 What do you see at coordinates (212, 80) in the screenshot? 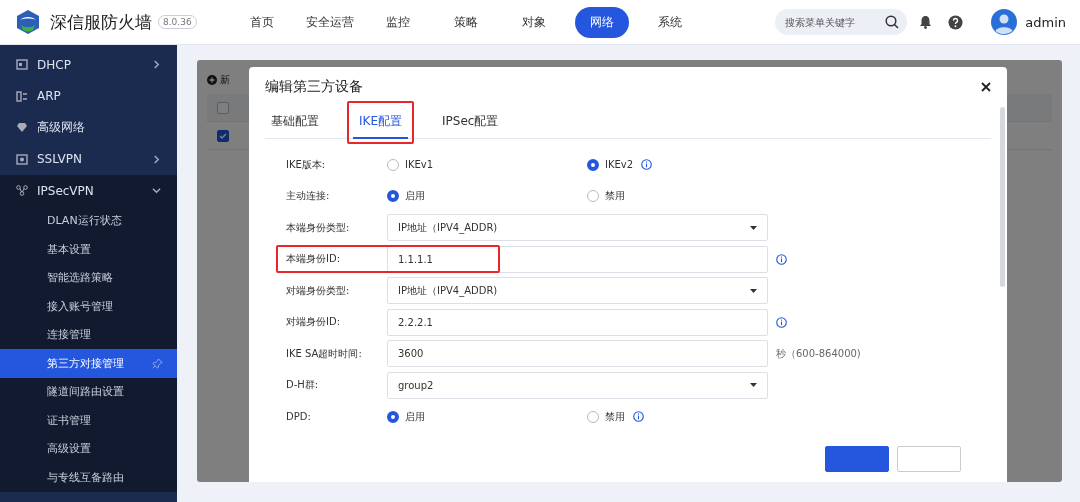
I see `add-icon` at bounding box center [212, 80].